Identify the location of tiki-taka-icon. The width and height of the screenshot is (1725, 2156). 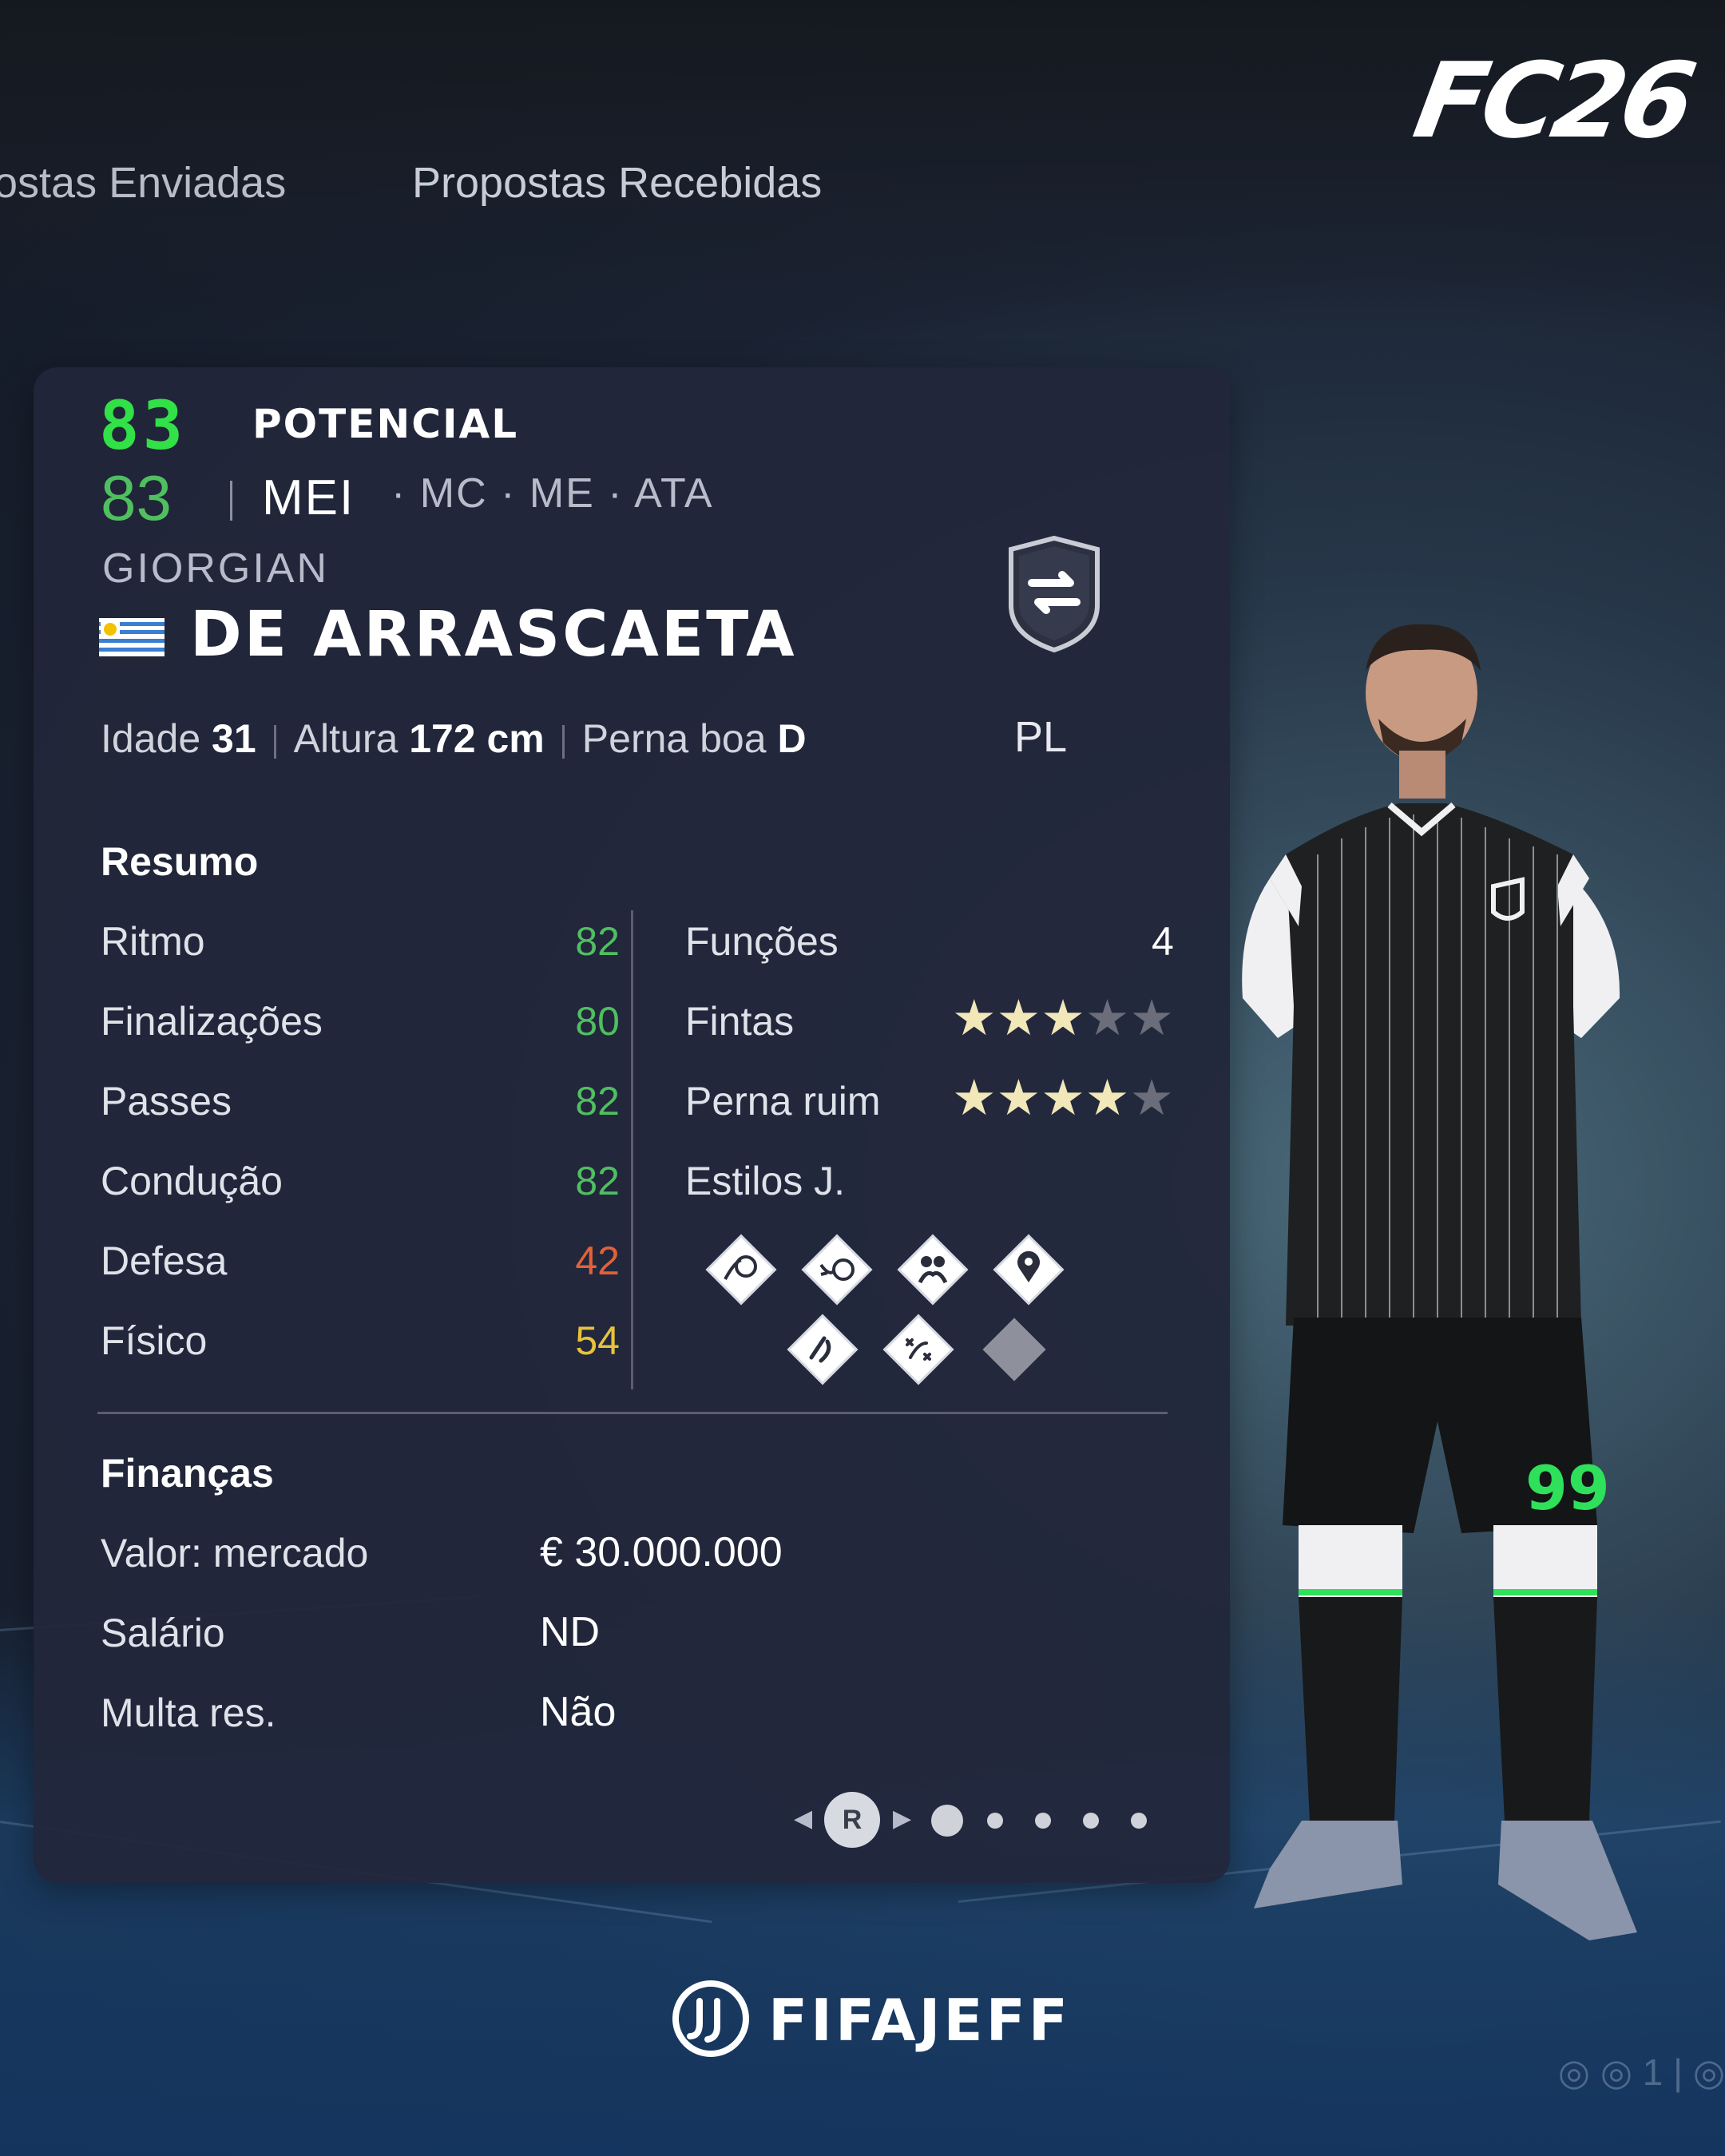
(918, 1349).